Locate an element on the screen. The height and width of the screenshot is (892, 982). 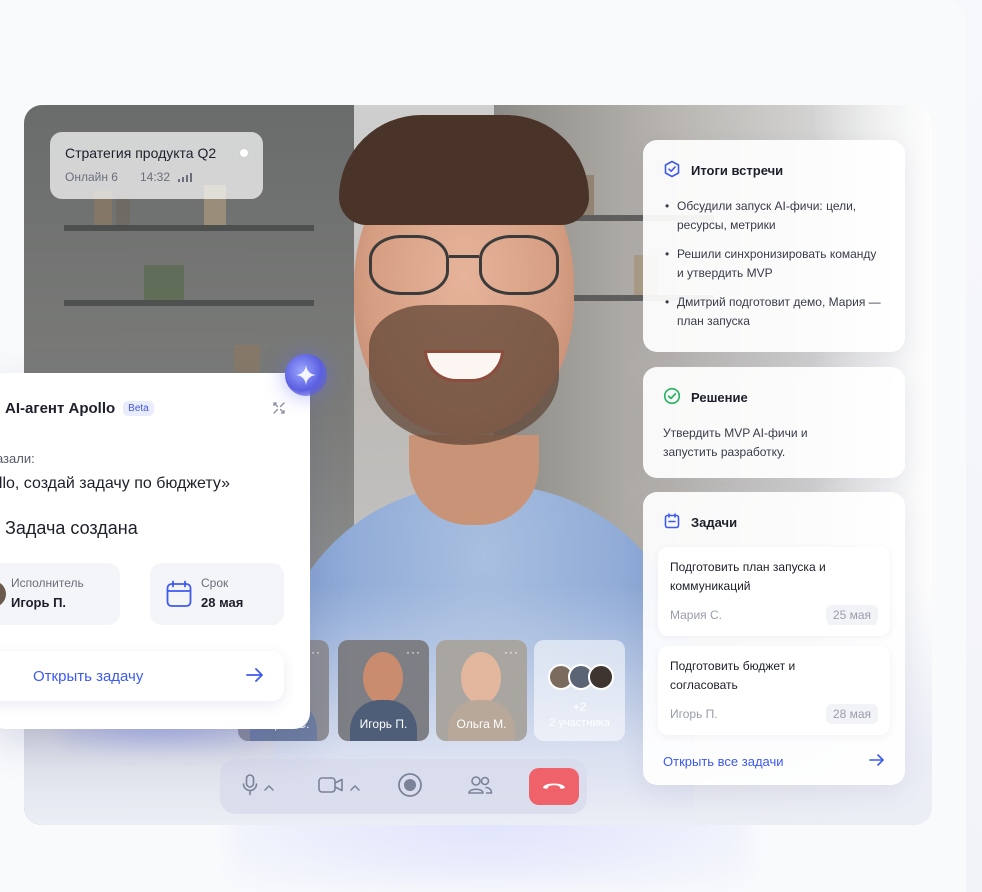
call-controls is located at coordinates (403, 786).